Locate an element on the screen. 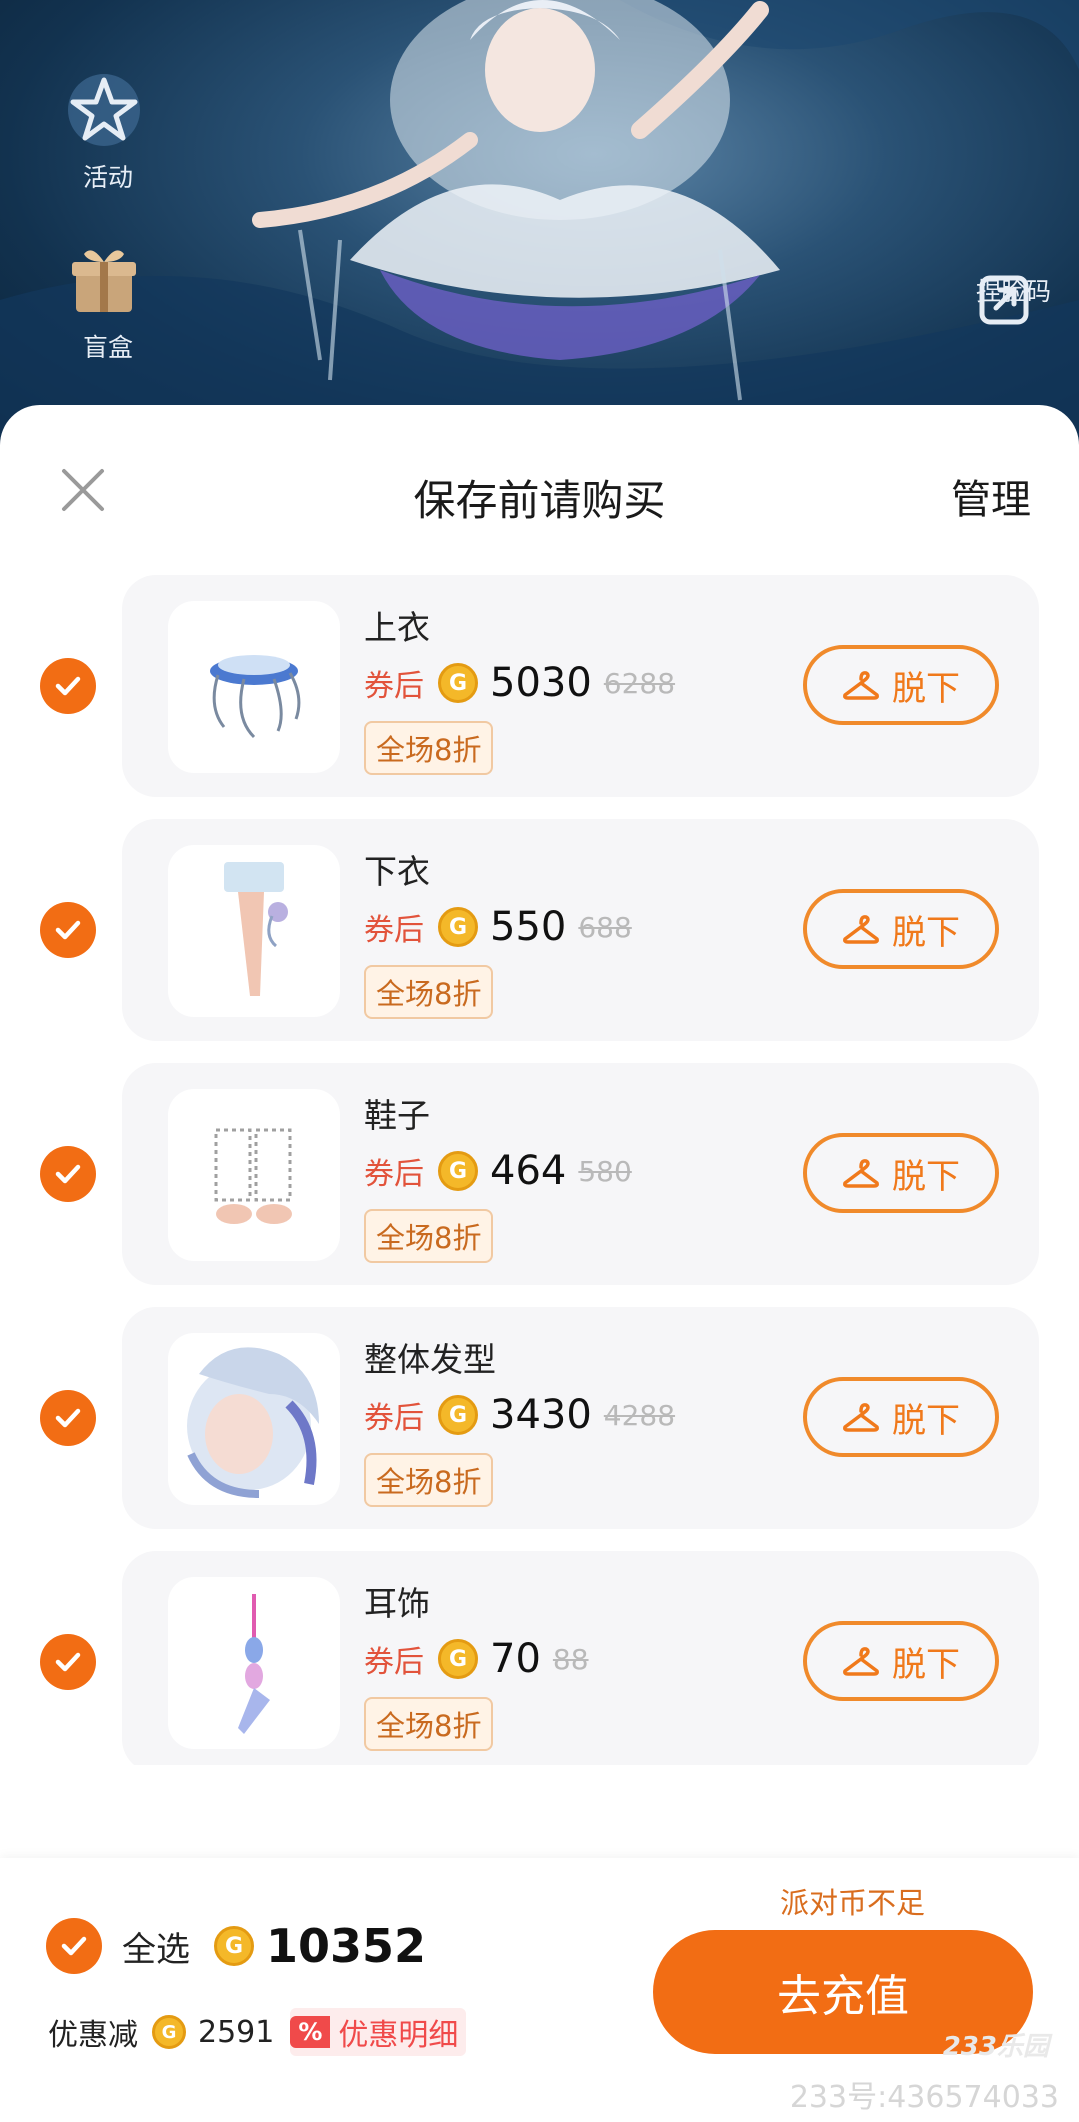 This screenshot has width=1079, height=2122. manage-button: 管理 is located at coordinates (991, 496).